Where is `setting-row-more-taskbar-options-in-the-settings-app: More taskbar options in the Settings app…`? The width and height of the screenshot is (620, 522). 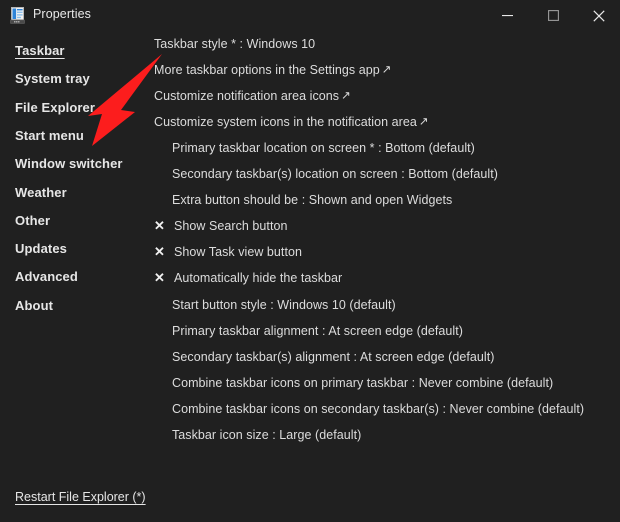 setting-row-more-taskbar-options-in-the-settings-app: More taskbar options in the Settings app… is located at coordinates (272, 70).